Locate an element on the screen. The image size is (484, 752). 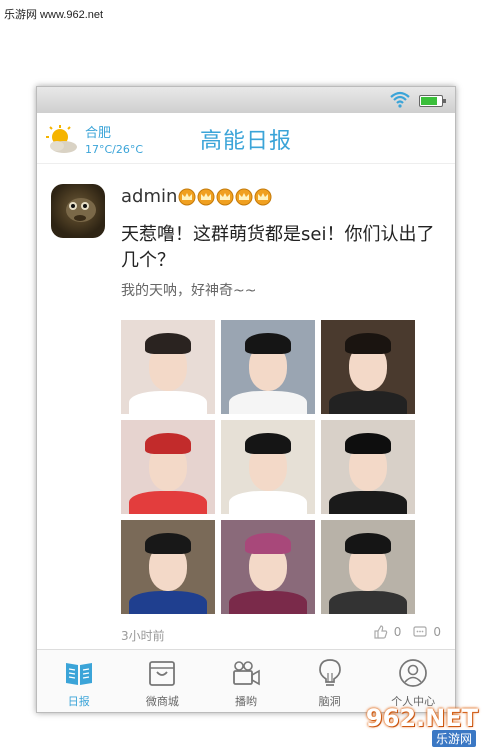
comment-count: 0 is located at coordinates (437, 632).